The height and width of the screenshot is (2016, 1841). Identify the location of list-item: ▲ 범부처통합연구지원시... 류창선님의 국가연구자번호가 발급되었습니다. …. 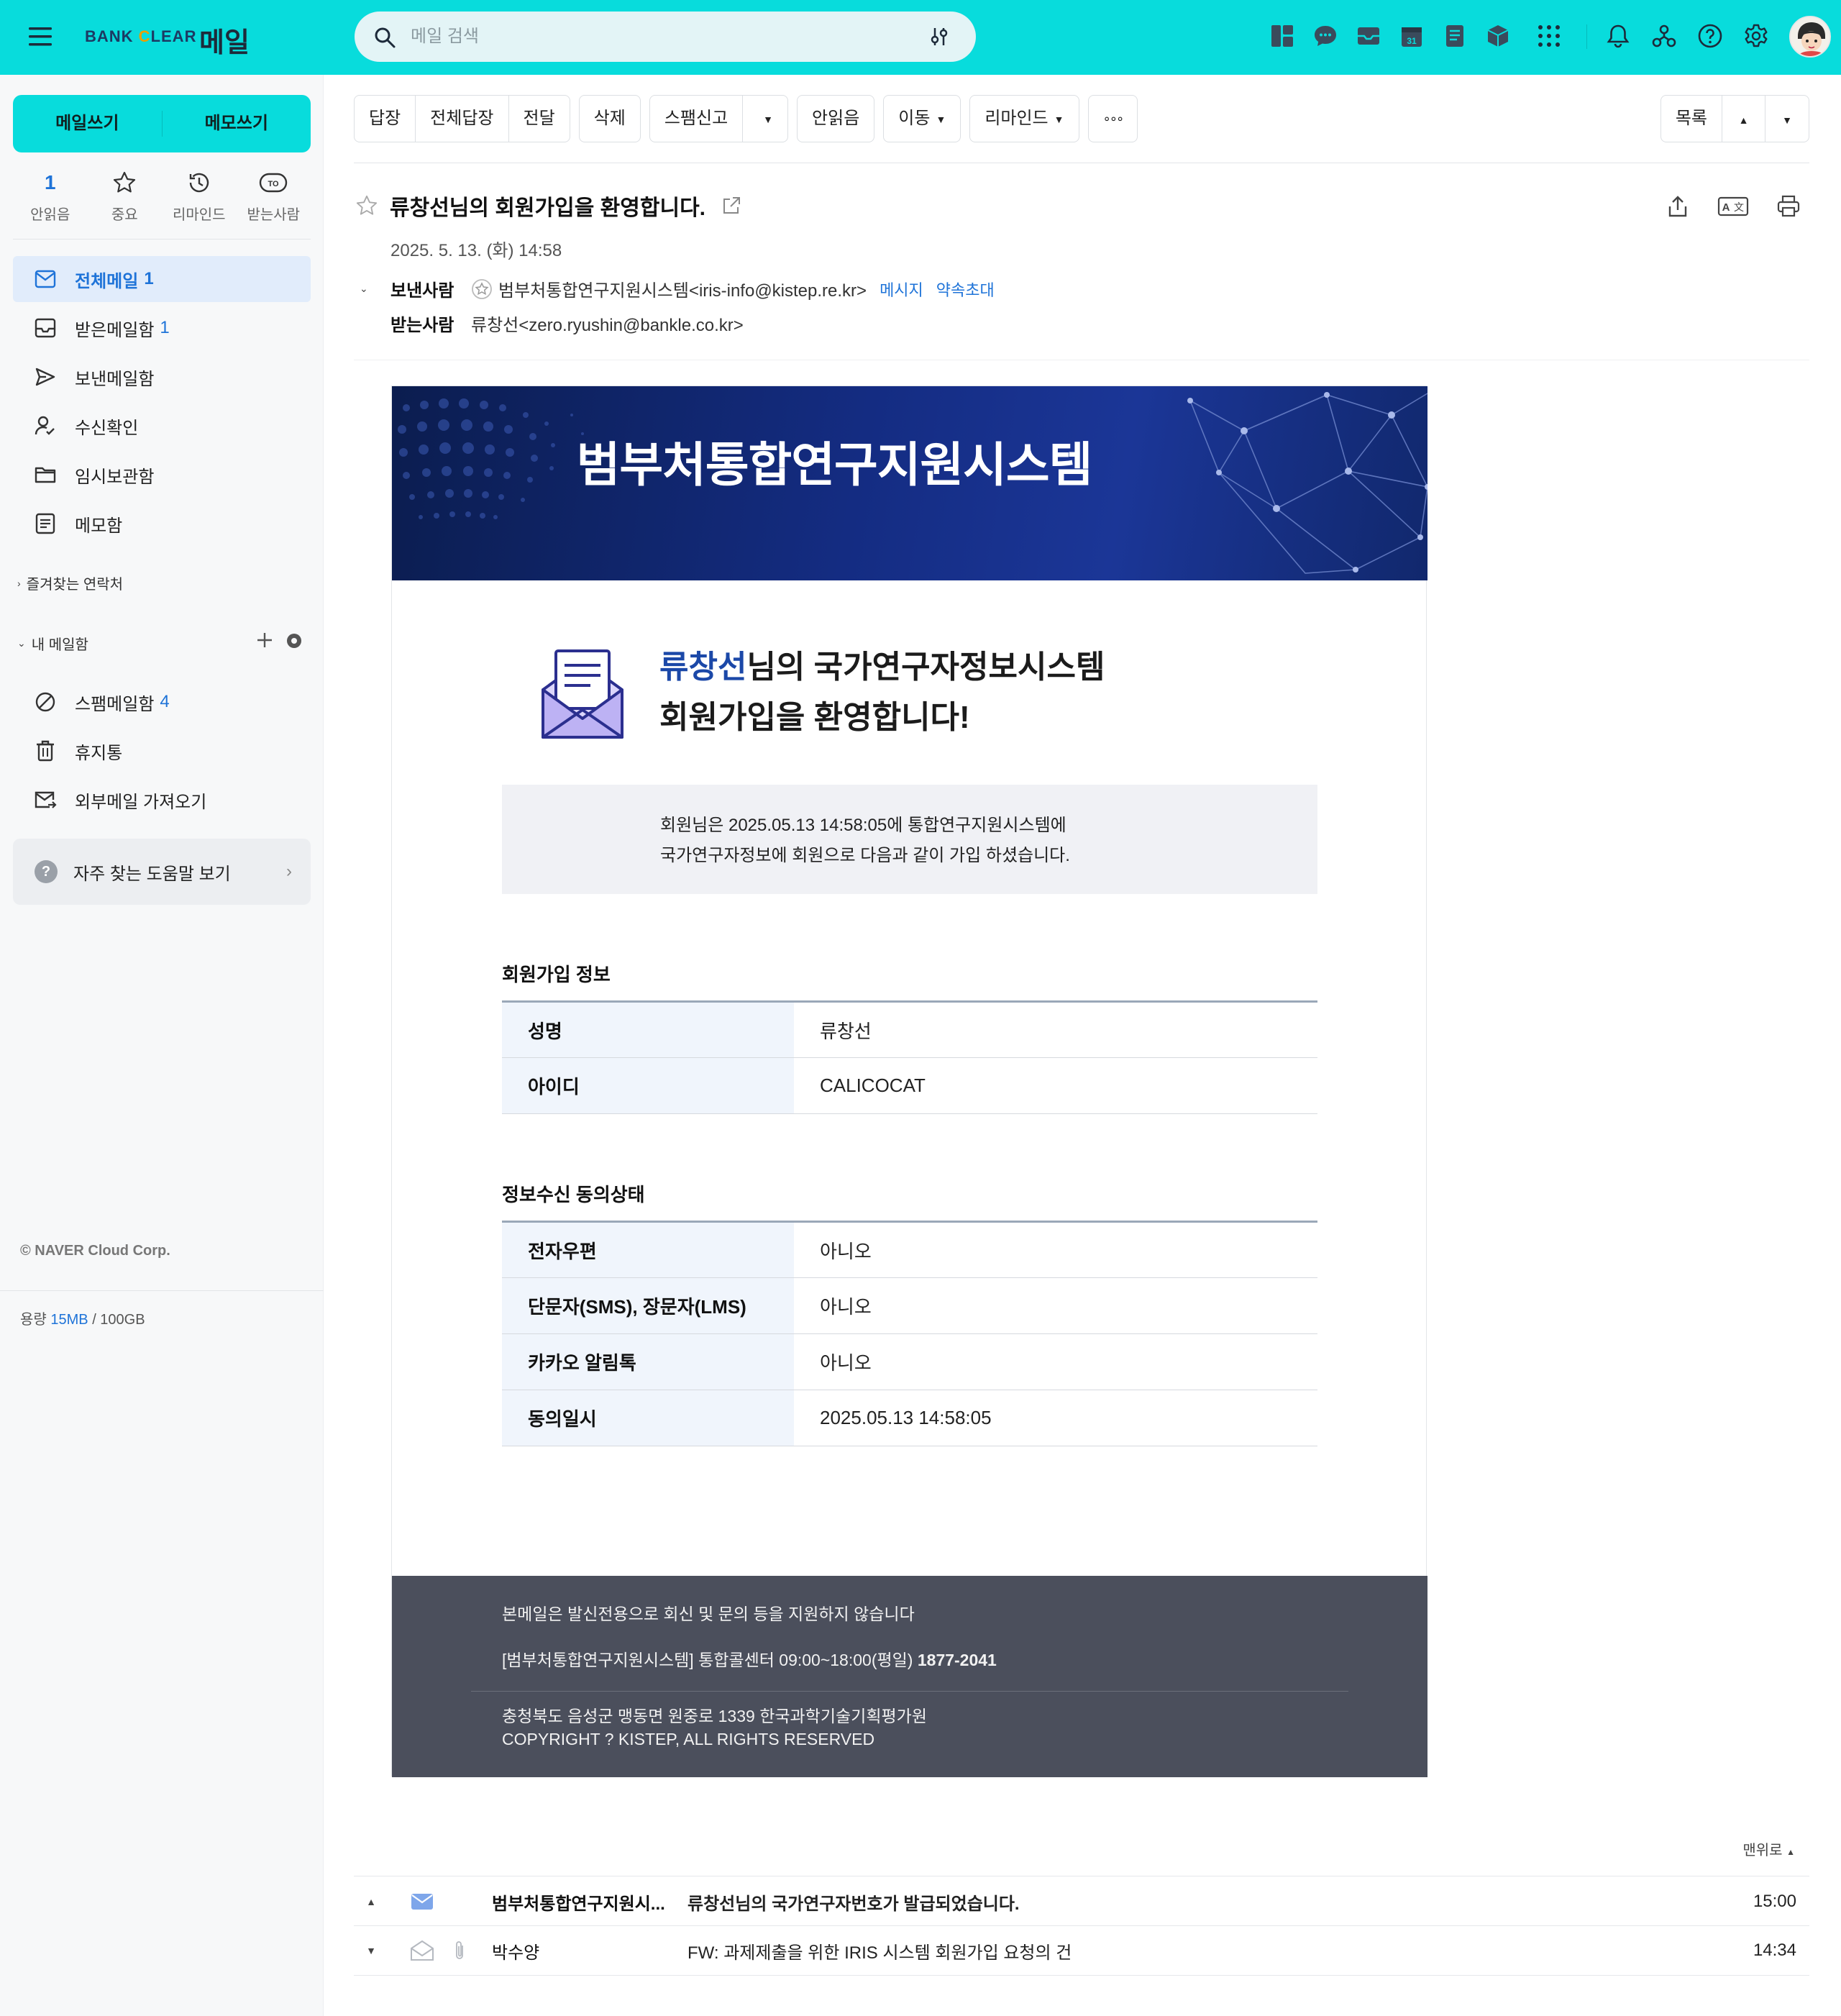
(1081, 1901).